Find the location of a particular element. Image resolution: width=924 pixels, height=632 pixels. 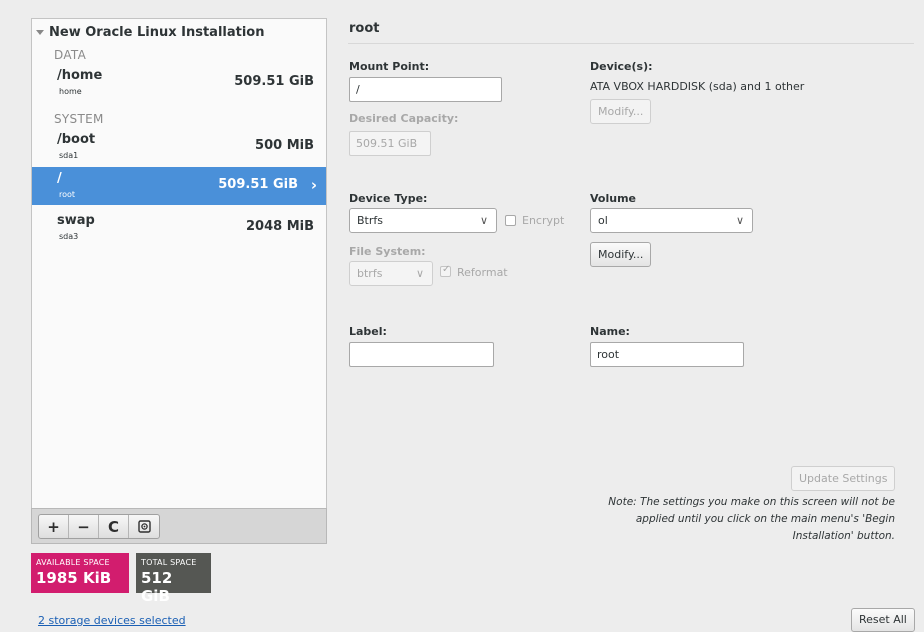

mount-size: 500 MiB is located at coordinates (284, 145).